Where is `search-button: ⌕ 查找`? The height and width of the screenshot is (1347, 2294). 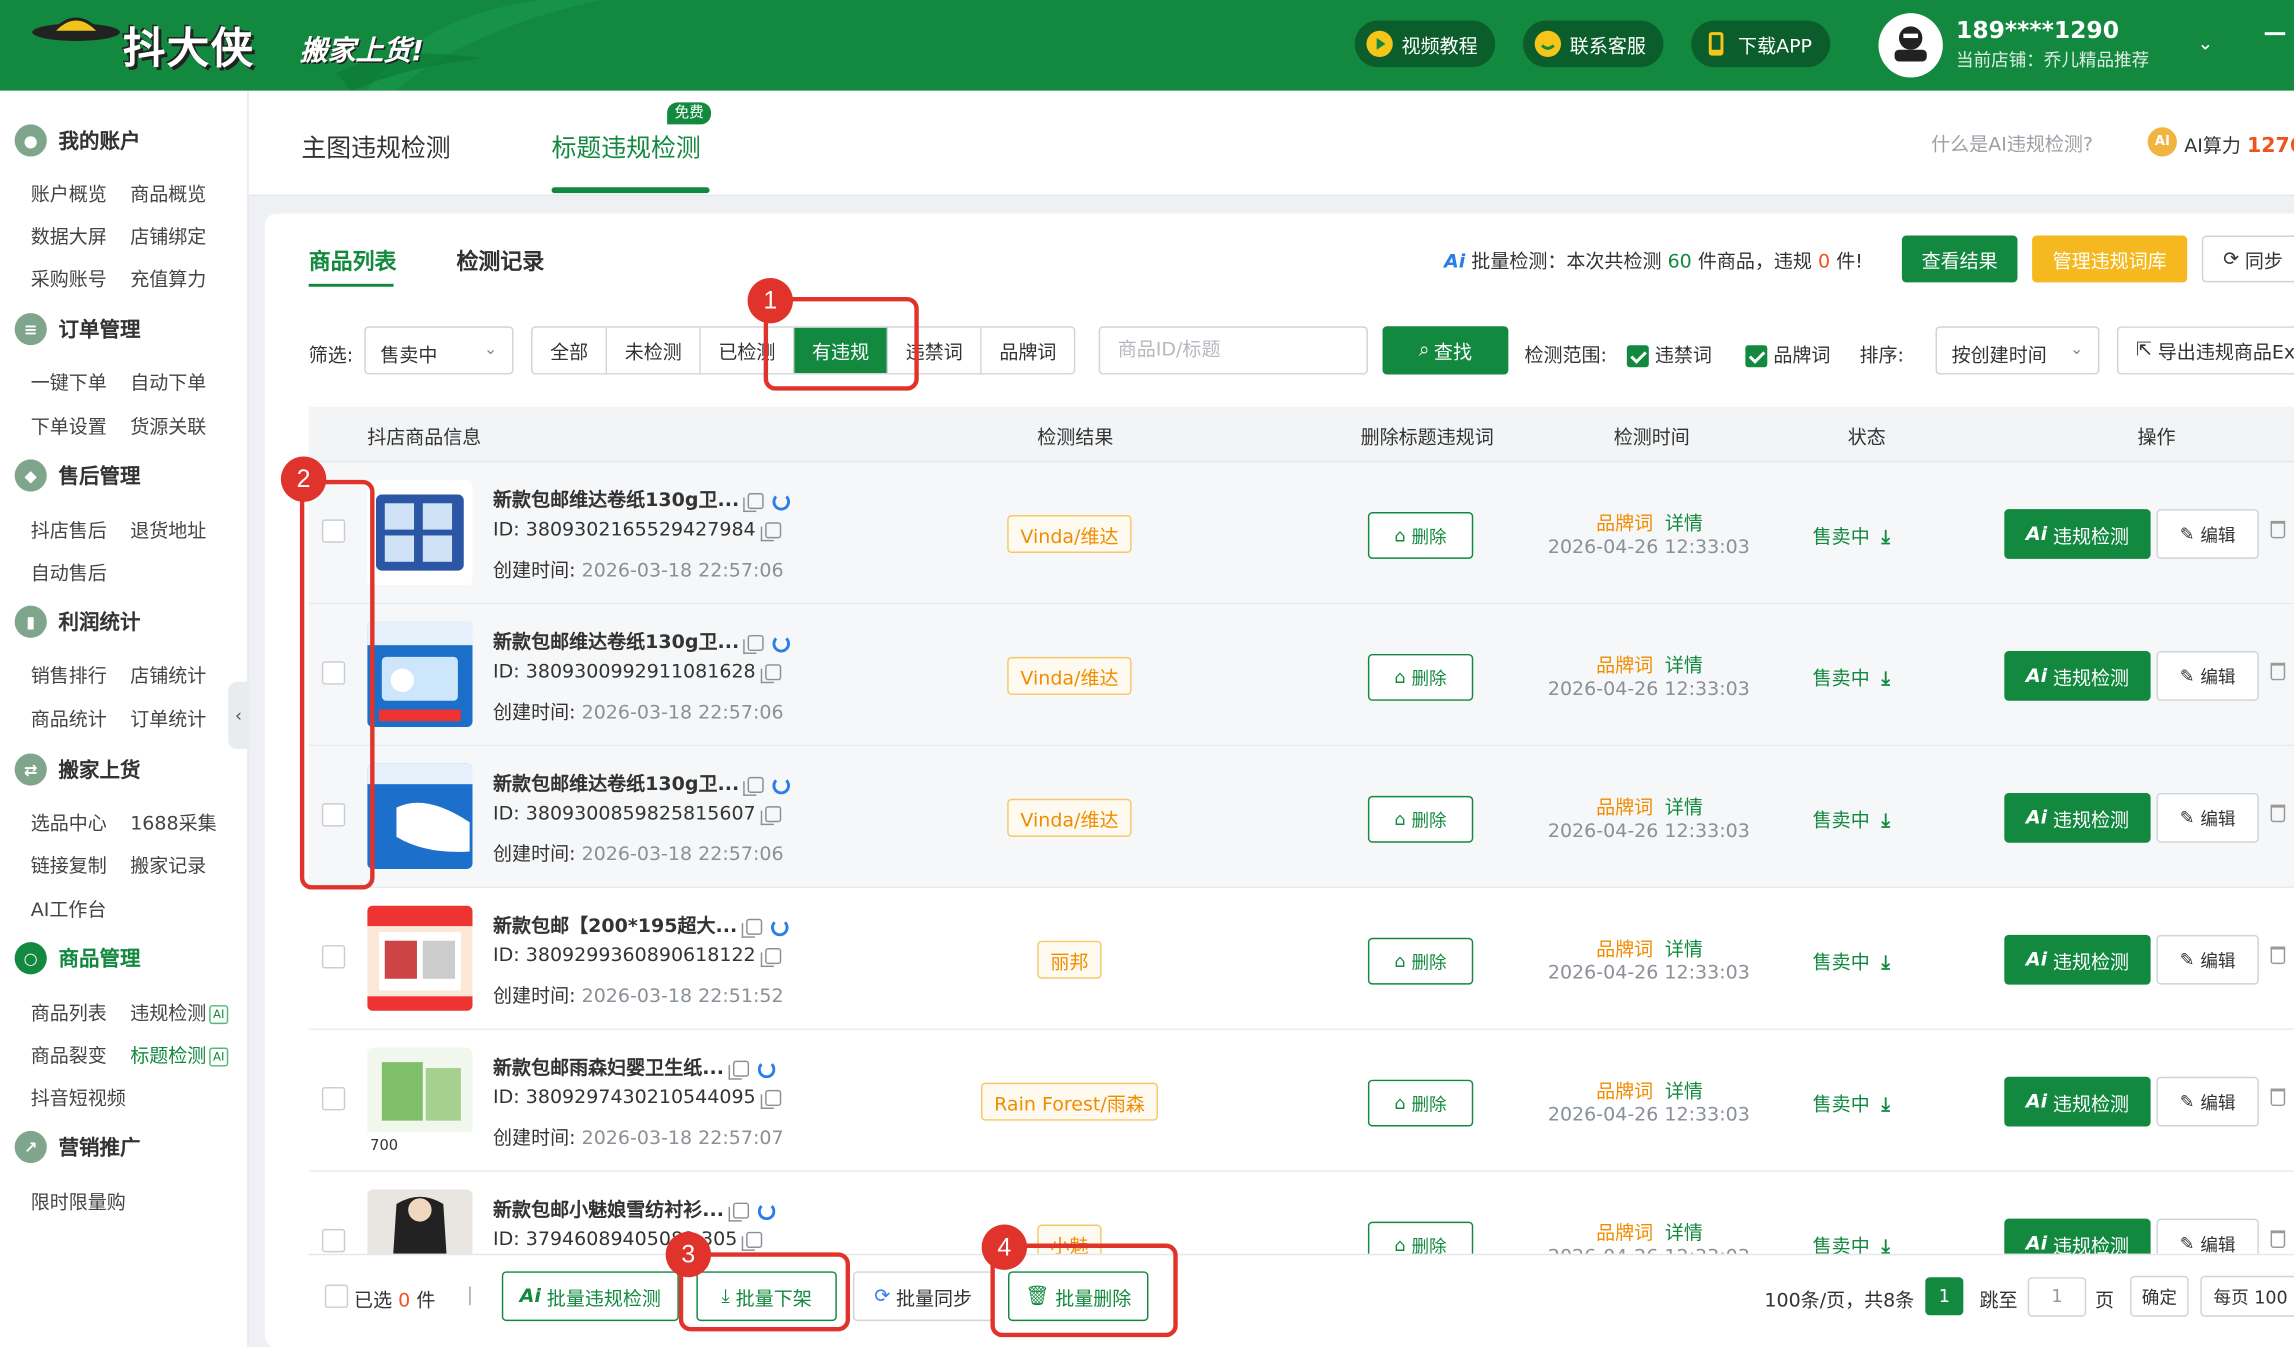 search-button: ⌕ 查找 is located at coordinates (1445, 350).